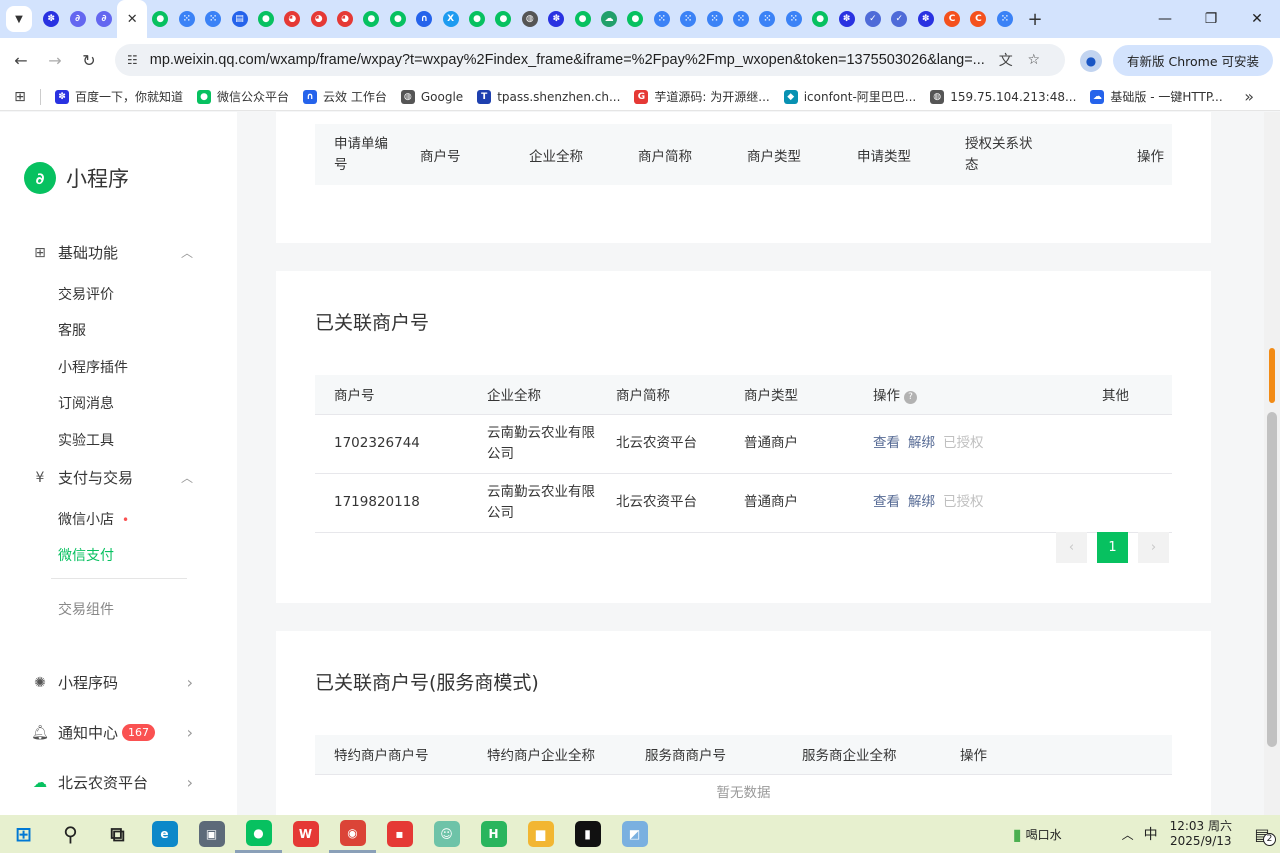  What do you see at coordinates (921, 443) in the screenshot?
I see `unbind-link: 解绑` at bounding box center [921, 443].